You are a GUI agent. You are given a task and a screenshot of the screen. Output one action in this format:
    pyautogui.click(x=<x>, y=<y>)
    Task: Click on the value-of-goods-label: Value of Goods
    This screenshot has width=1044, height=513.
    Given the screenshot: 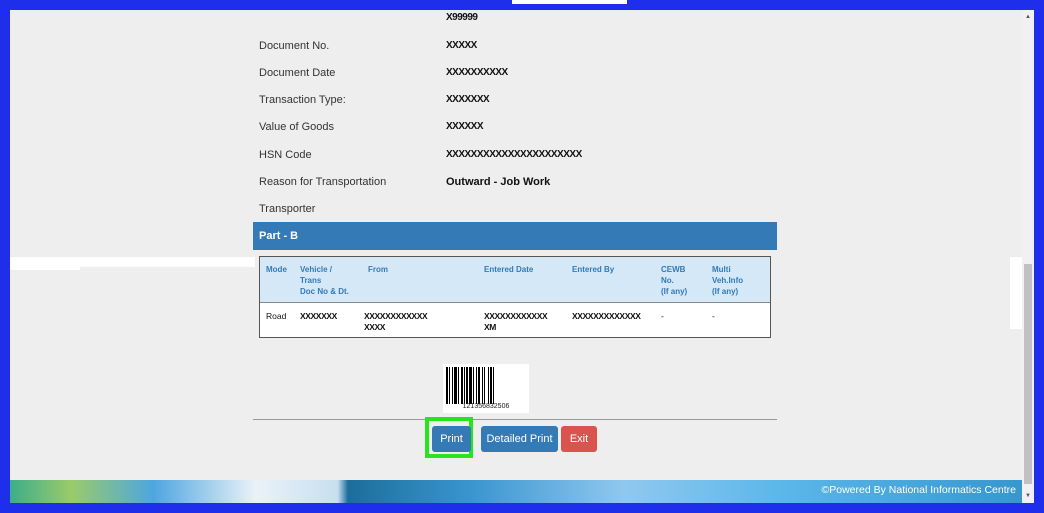 What is the action you would take?
    pyautogui.click(x=297, y=127)
    